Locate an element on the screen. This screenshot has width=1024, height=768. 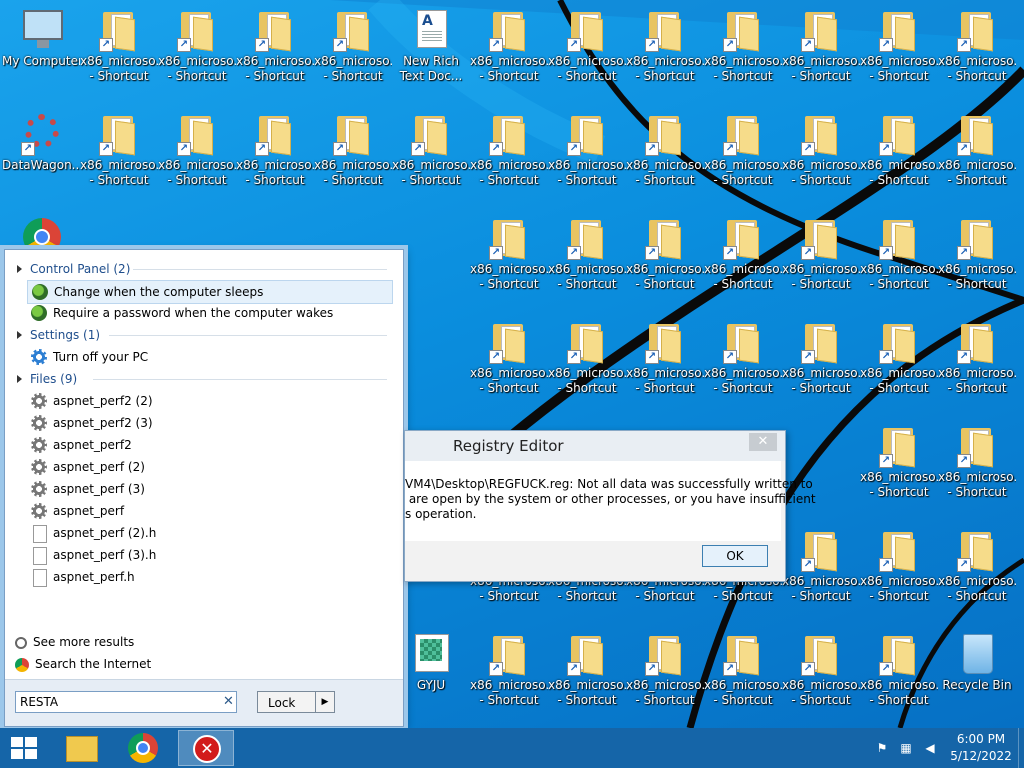
search-the-internet: Search the Internet is located at coordinates (83, 664).